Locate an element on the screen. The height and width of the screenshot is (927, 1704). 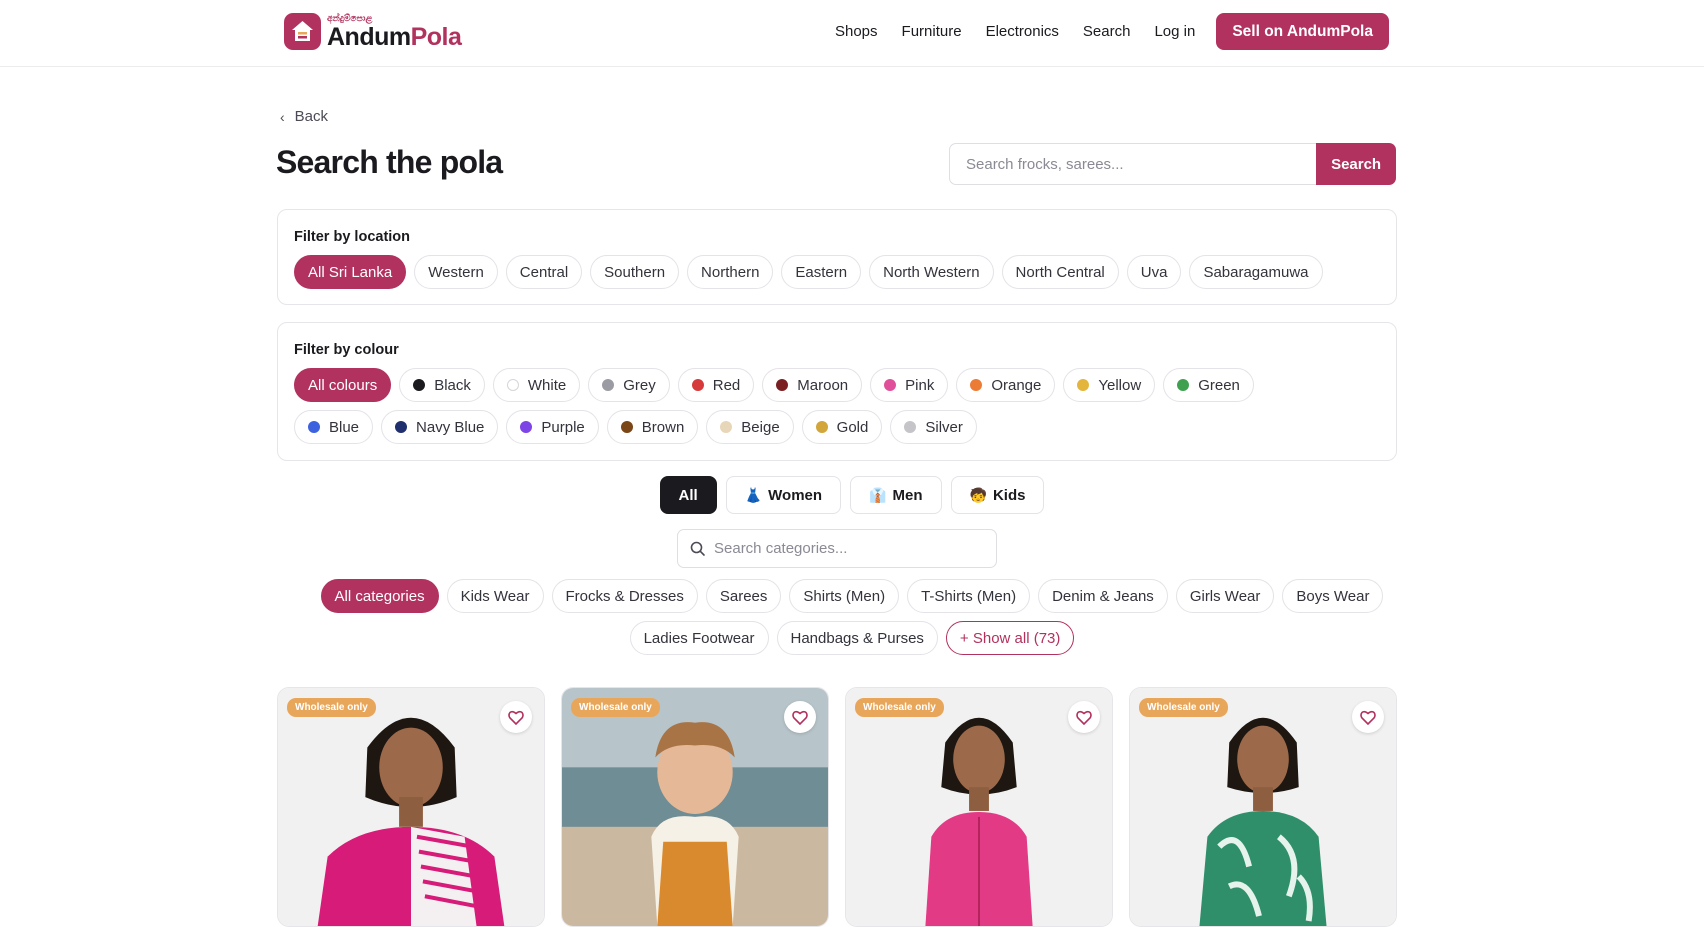
category-chip-kids-wear: Kids Wear is located at coordinates (495, 596).